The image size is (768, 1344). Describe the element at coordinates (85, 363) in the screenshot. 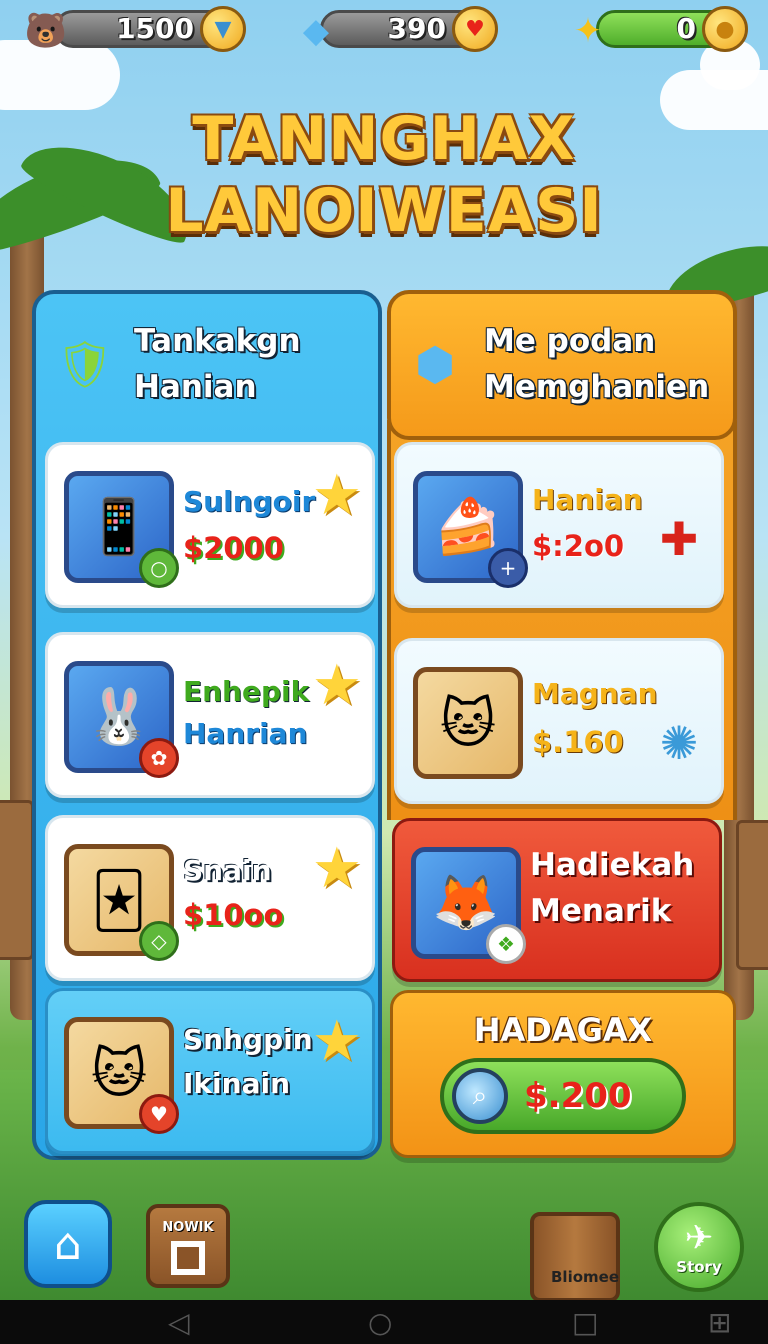

I see `shield-check-icon: 🛡` at that location.